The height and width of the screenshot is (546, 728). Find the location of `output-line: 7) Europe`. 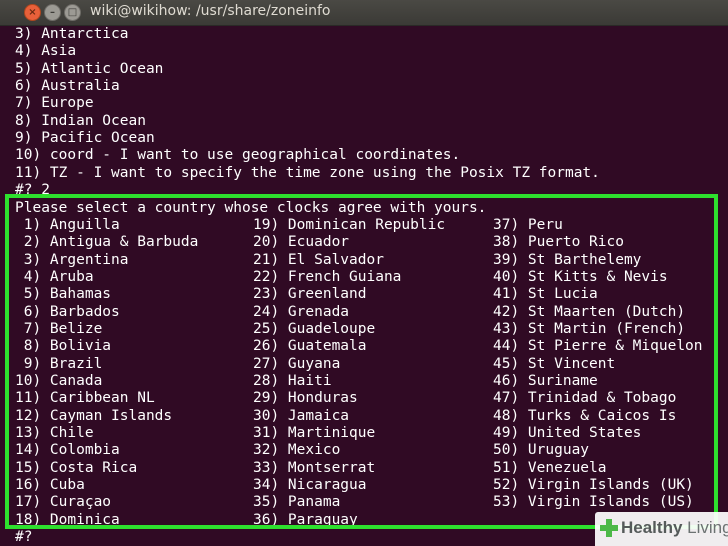

output-line: 7) Europe is located at coordinates (54, 103).